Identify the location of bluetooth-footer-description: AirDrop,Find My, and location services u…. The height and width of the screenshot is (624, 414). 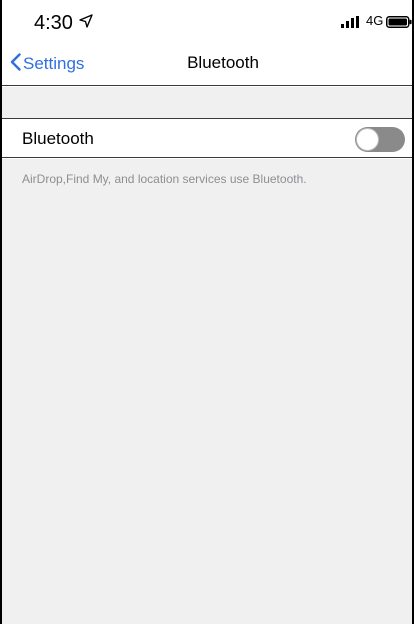
(164, 179).